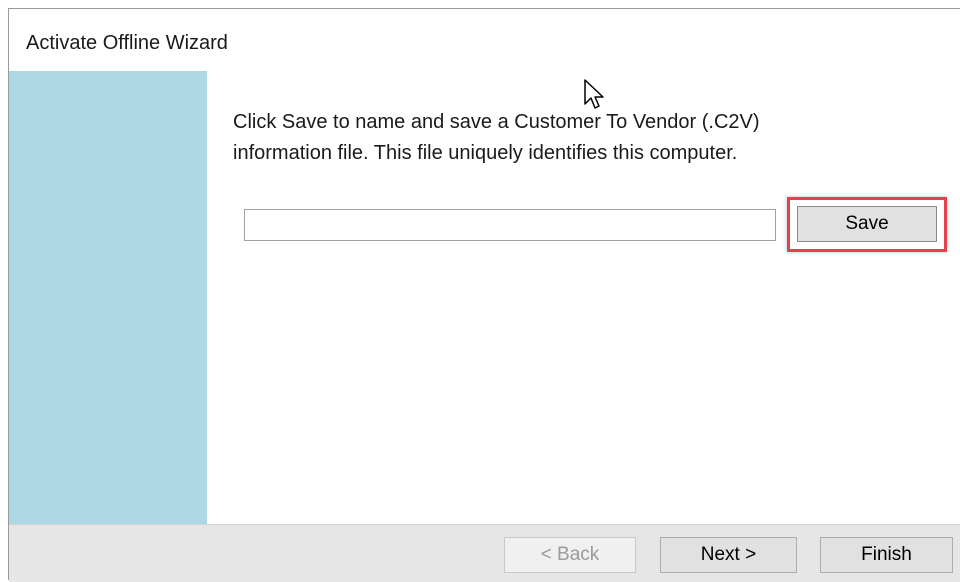 The height and width of the screenshot is (582, 960). Describe the element at coordinates (886, 555) in the screenshot. I see `finish-button: Finish` at that location.